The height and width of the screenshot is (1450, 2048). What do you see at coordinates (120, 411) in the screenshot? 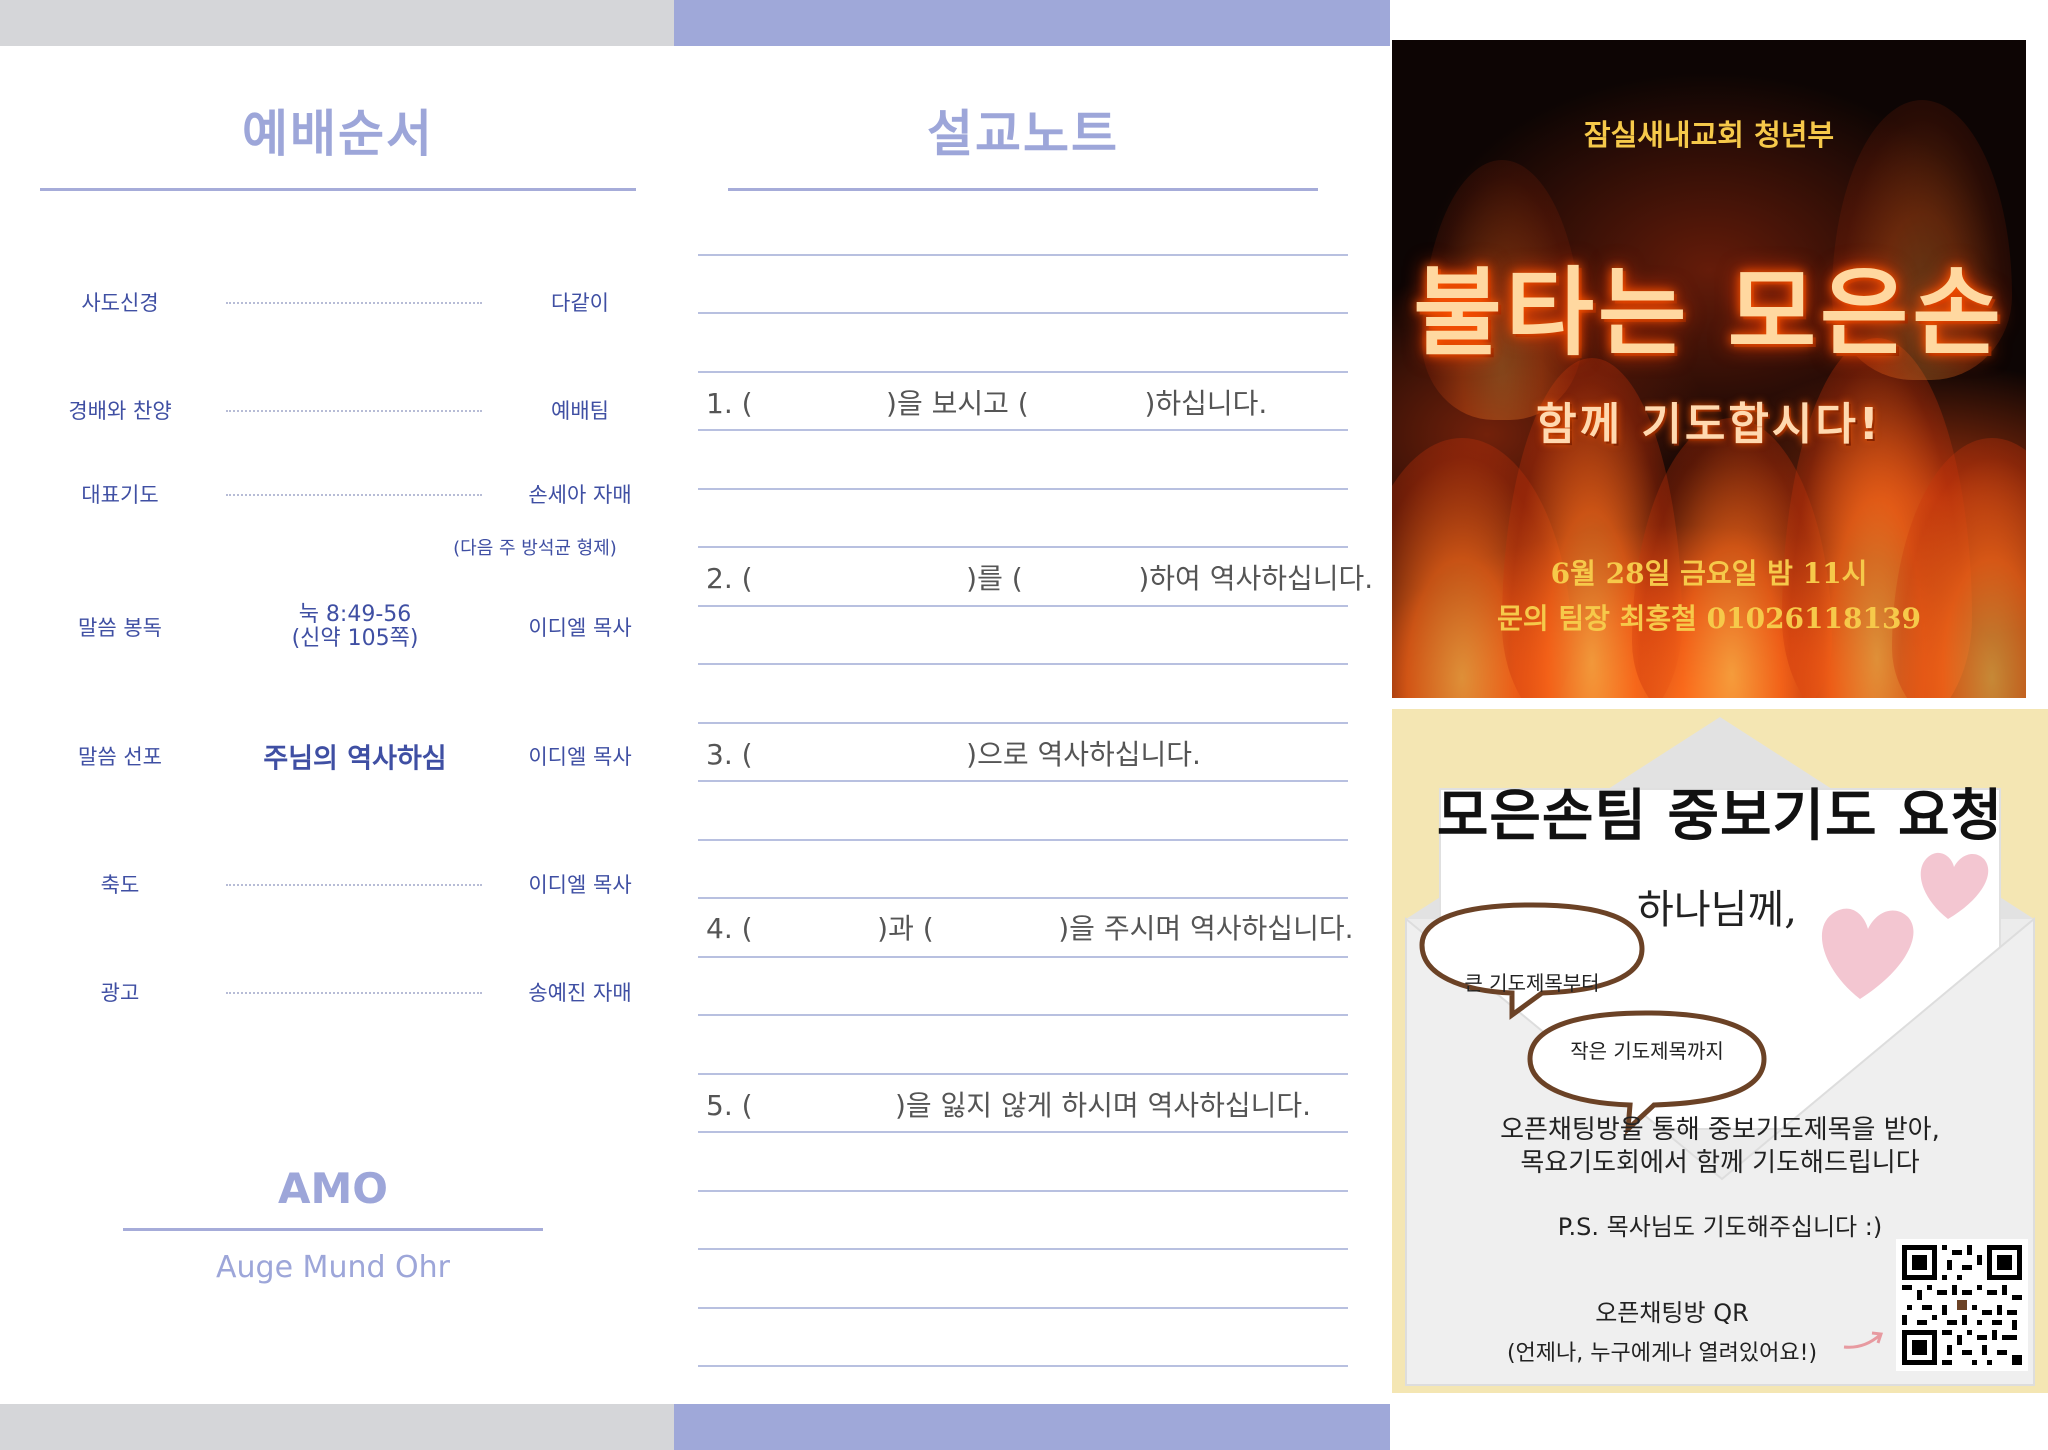
I see `worship-row-label: 경배와 찬양` at bounding box center [120, 411].